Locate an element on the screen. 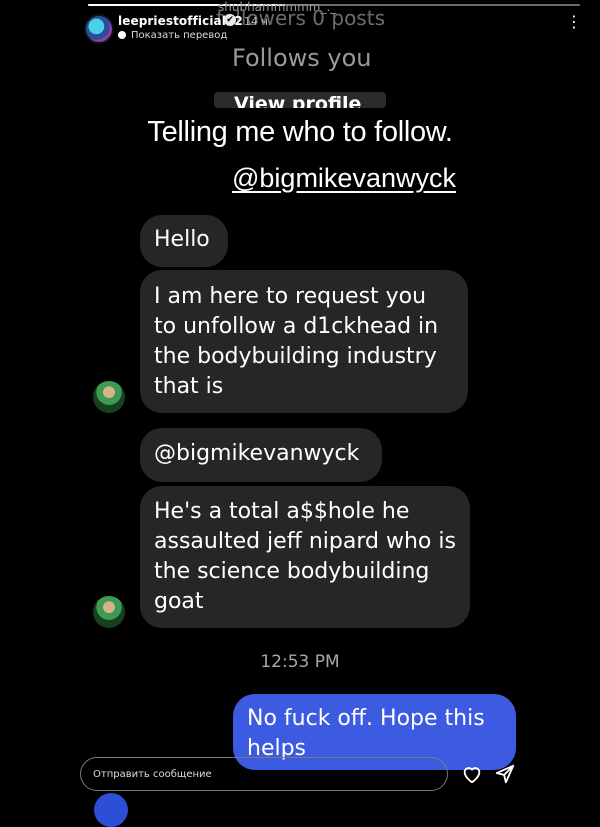 This screenshot has height=827, width=600. follows-you-label: Follows you is located at coordinates (302, 58).